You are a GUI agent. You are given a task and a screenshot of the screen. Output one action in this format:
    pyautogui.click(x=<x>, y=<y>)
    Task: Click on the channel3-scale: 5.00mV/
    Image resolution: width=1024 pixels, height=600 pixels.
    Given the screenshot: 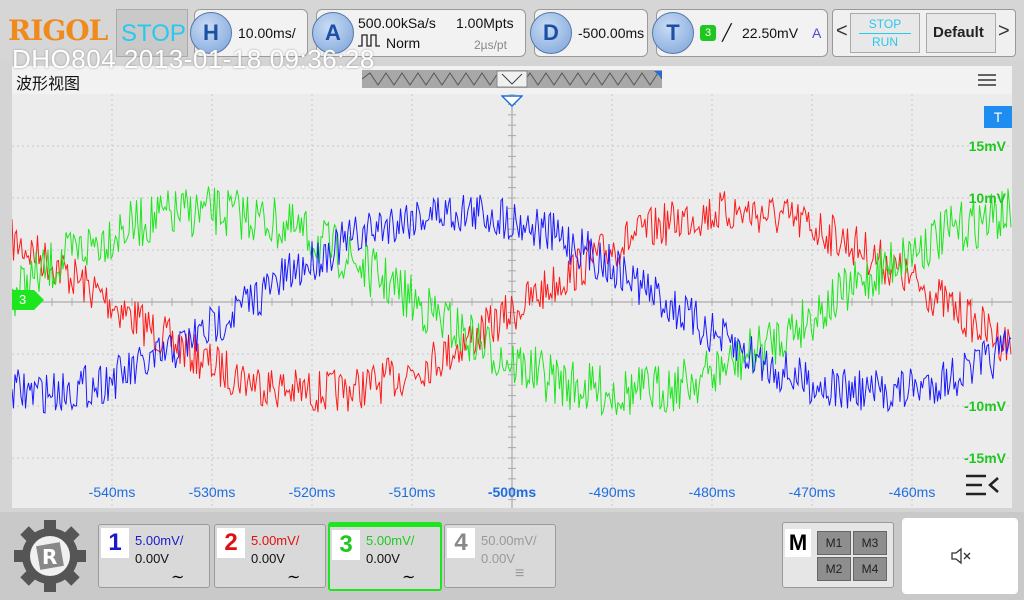 What is the action you would take?
    pyautogui.click(x=390, y=540)
    